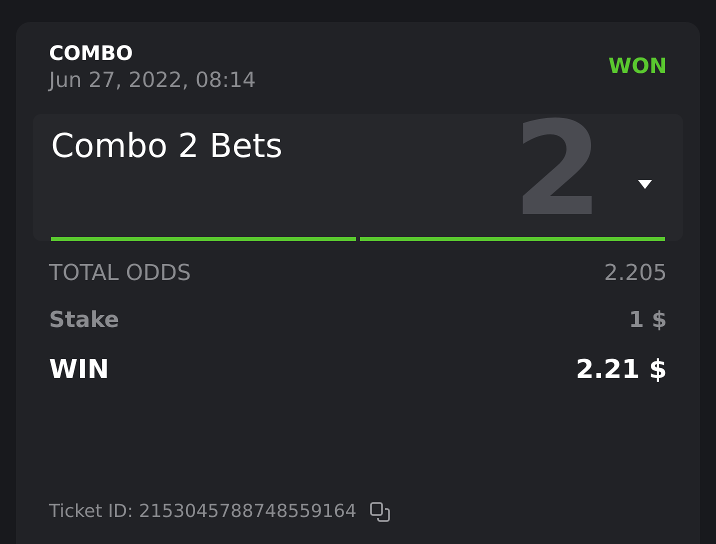 This screenshot has width=716, height=544. What do you see at coordinates (637, 66) in the screenshot?
I see `status-label: WON` at bounding box center [637, 66].